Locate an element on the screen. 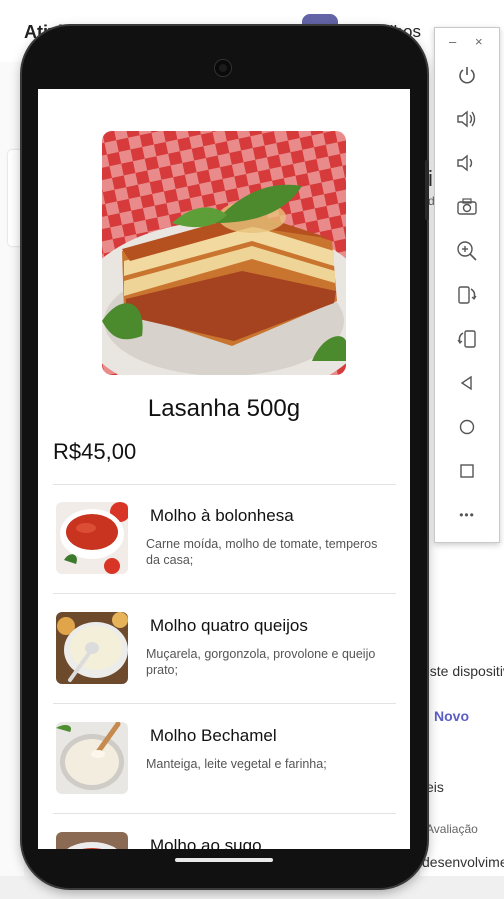 This screenshot has height=899, width=504. sauce-description: Manteiga, leite vegetal e farinha; is located at coordinates (236, 764).